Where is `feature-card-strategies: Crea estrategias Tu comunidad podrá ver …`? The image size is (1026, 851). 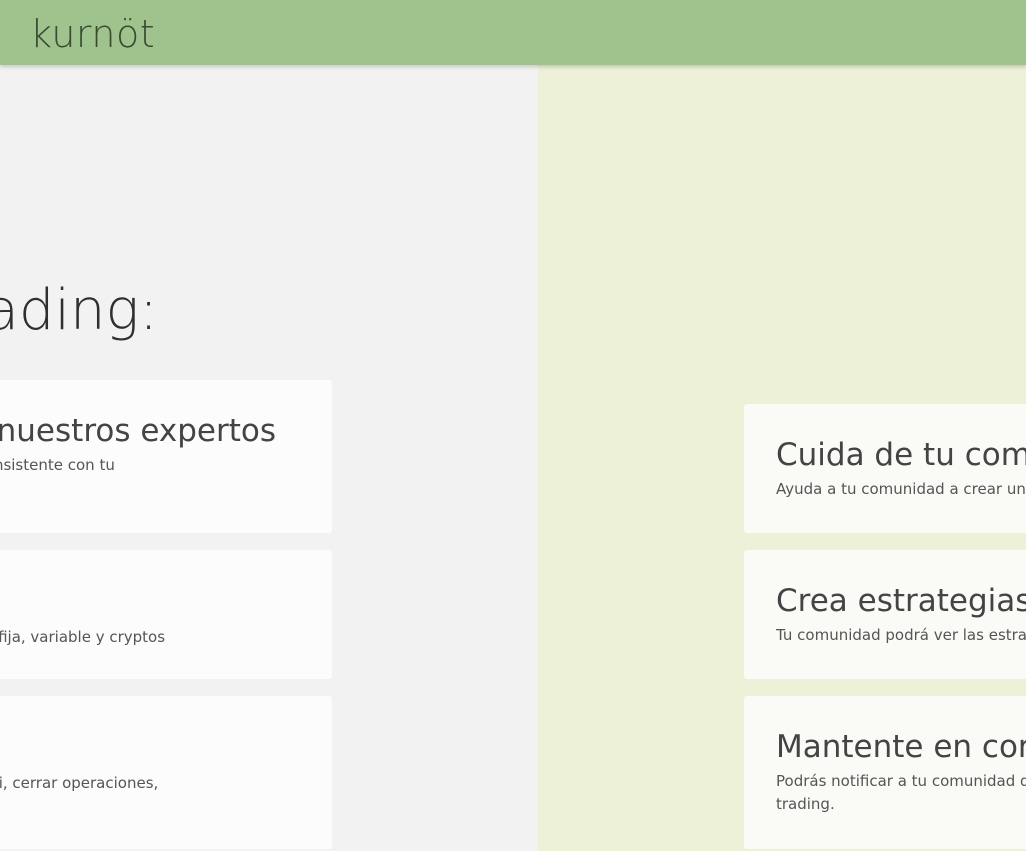 feature-card-strategies: Crea estrategias Tu comunidad podrá ver … is located at coordinates (885, 614).